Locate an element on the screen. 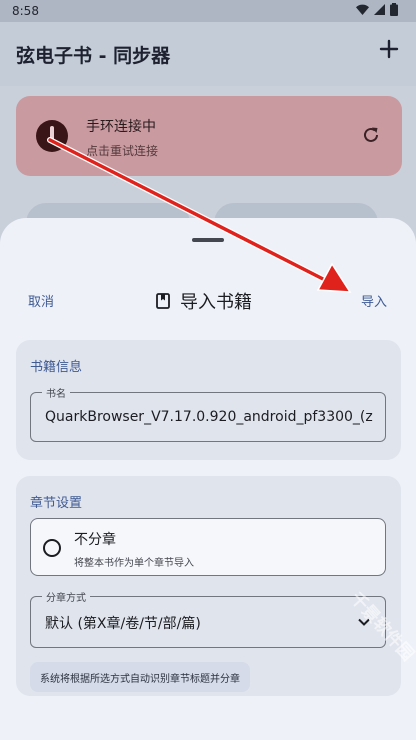 Image resolution: width=416 pixels, height=740 pixels. book-info-header: 书籍信息 is located at coordinates (56, 367).